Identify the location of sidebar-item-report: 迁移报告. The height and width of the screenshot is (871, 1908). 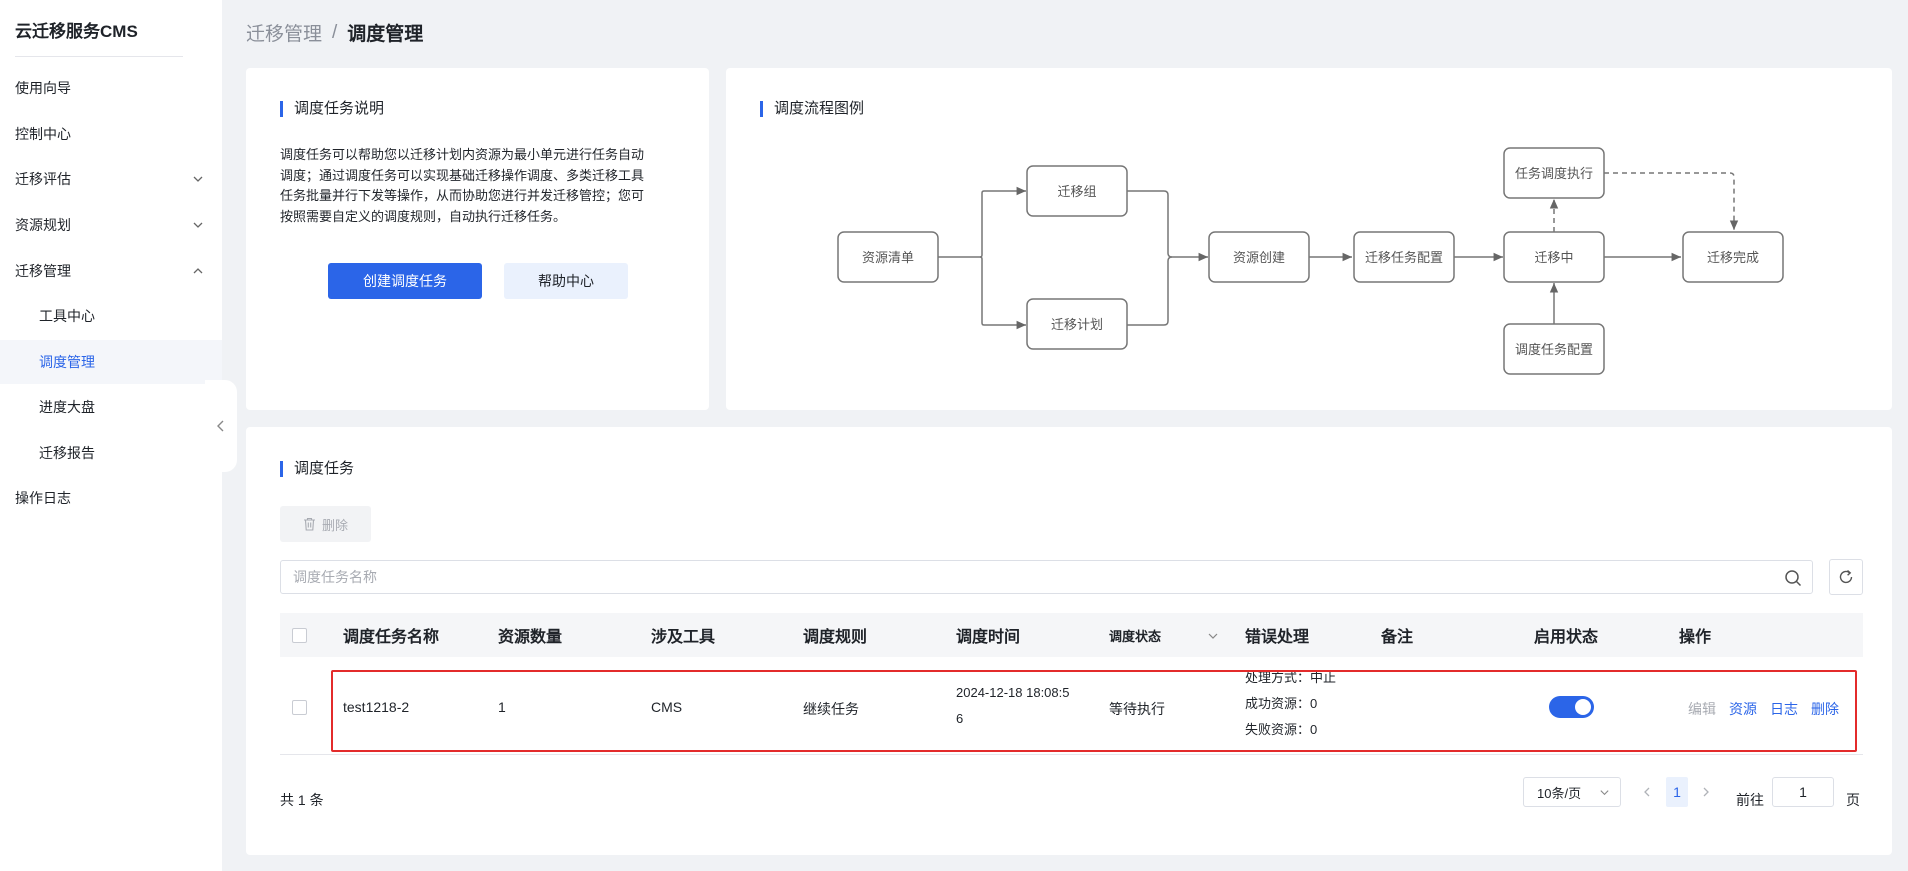
(111, 453).